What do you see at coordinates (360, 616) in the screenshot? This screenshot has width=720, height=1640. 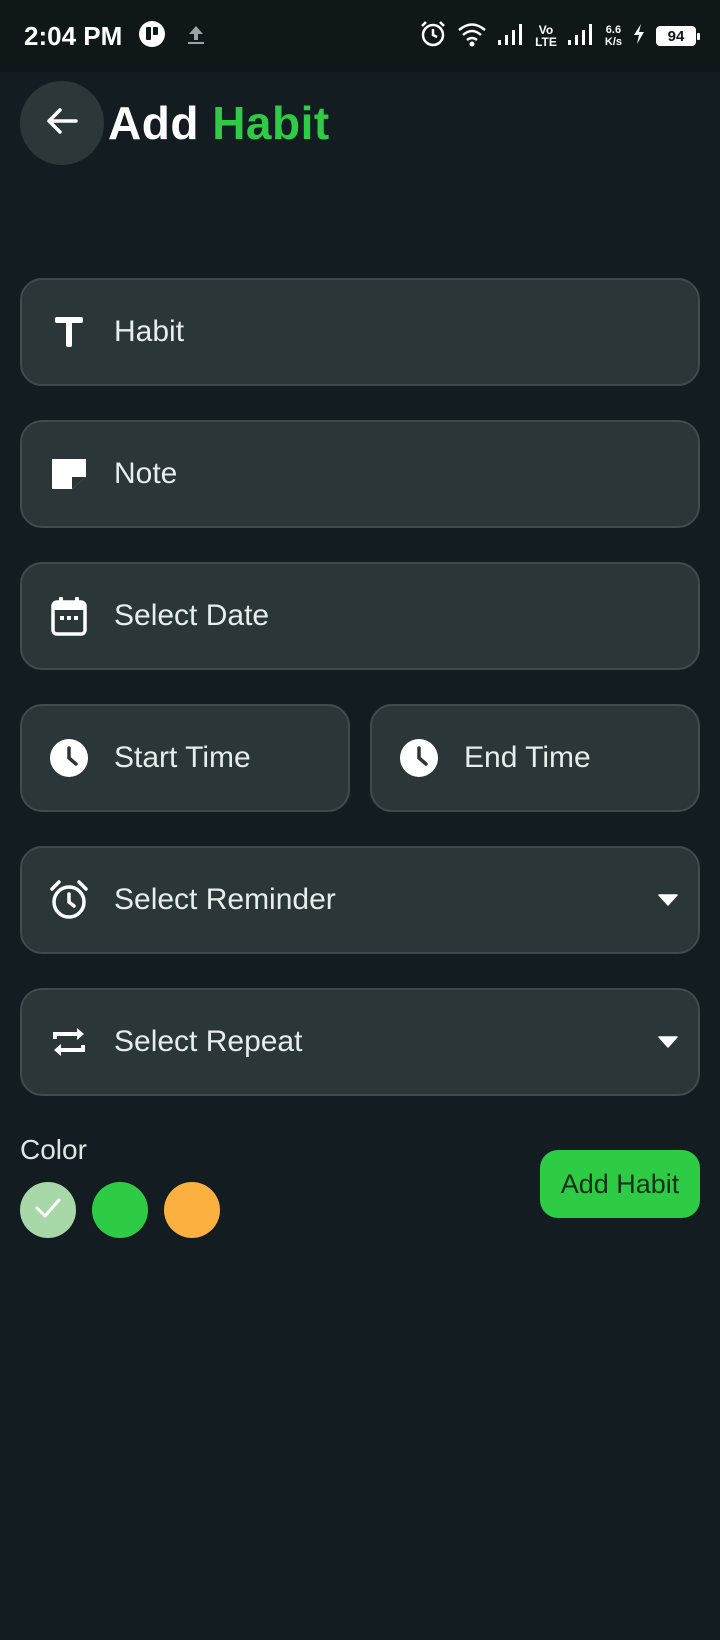 I see `date-field: Select Date` at bounding box center [360, 616].